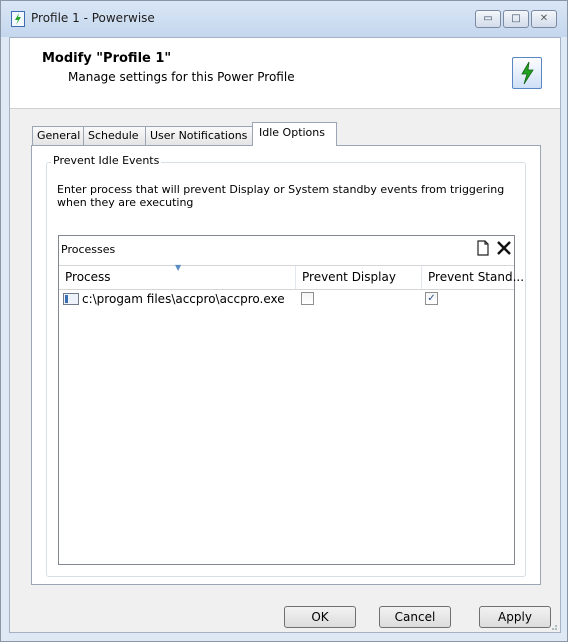 The image size is (570, 644). What do you see at coordinates (527, 73) in the screenshot?
I see `power-profile-icon` at bounding box center [527, 73].